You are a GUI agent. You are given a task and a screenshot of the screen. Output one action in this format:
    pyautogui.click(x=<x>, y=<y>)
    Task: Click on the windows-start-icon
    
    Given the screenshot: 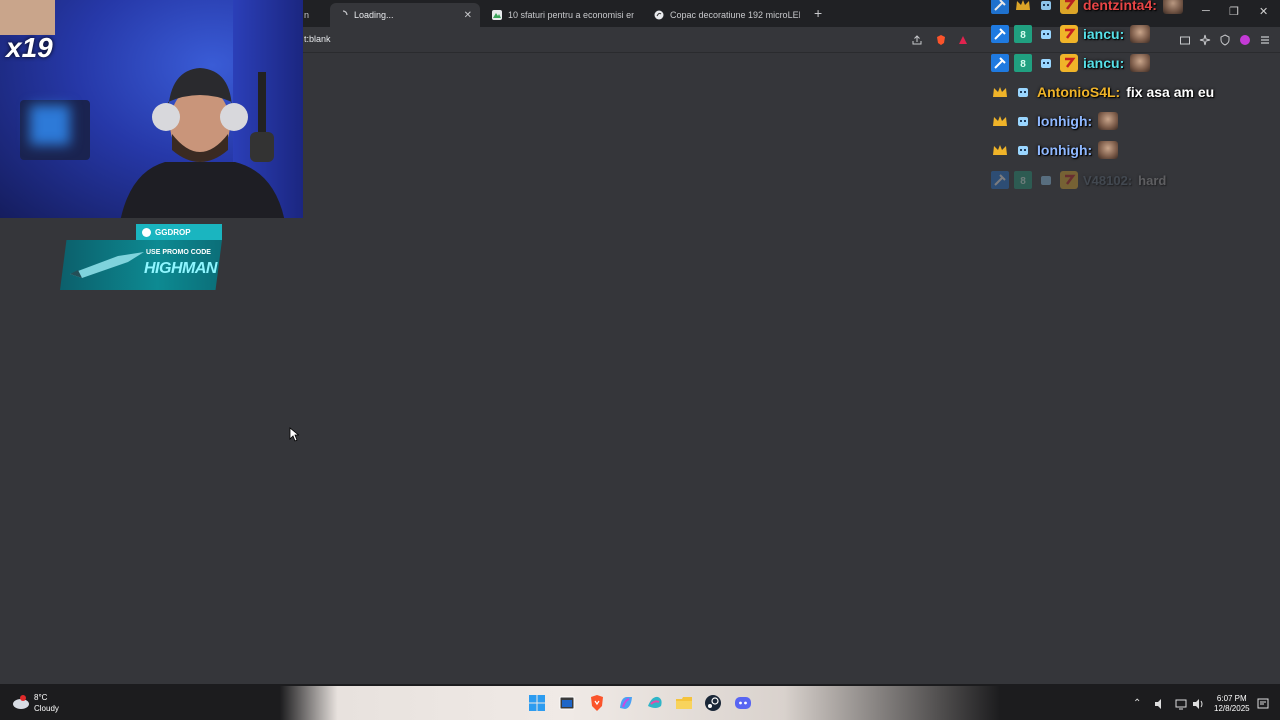 What is the action you would take?
    pyautogui.click(x=537, y=703)
    